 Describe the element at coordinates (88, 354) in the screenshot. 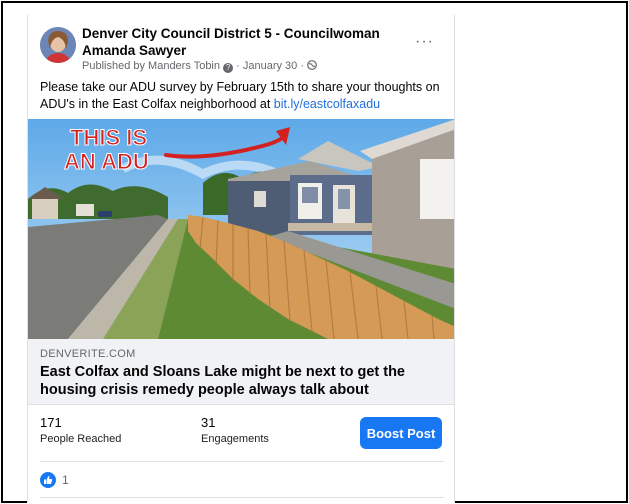

I see `link-domain: DENVERITE.COM` at that location.